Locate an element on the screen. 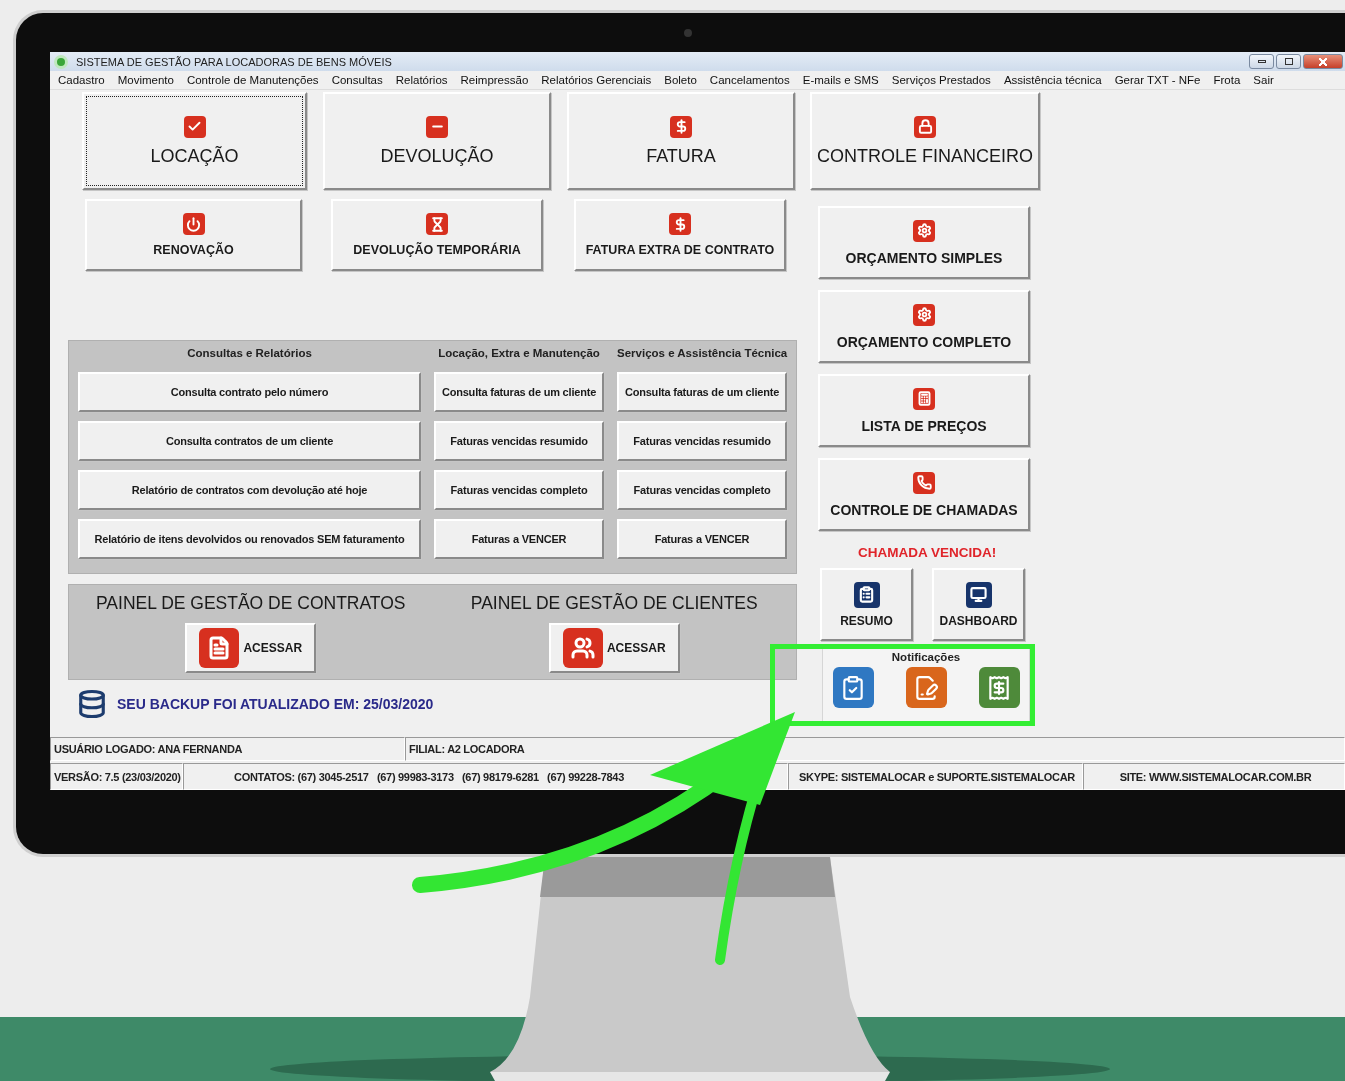  column-heading: Serviços e Assistência Técnica is located at coordinates (702, 354).